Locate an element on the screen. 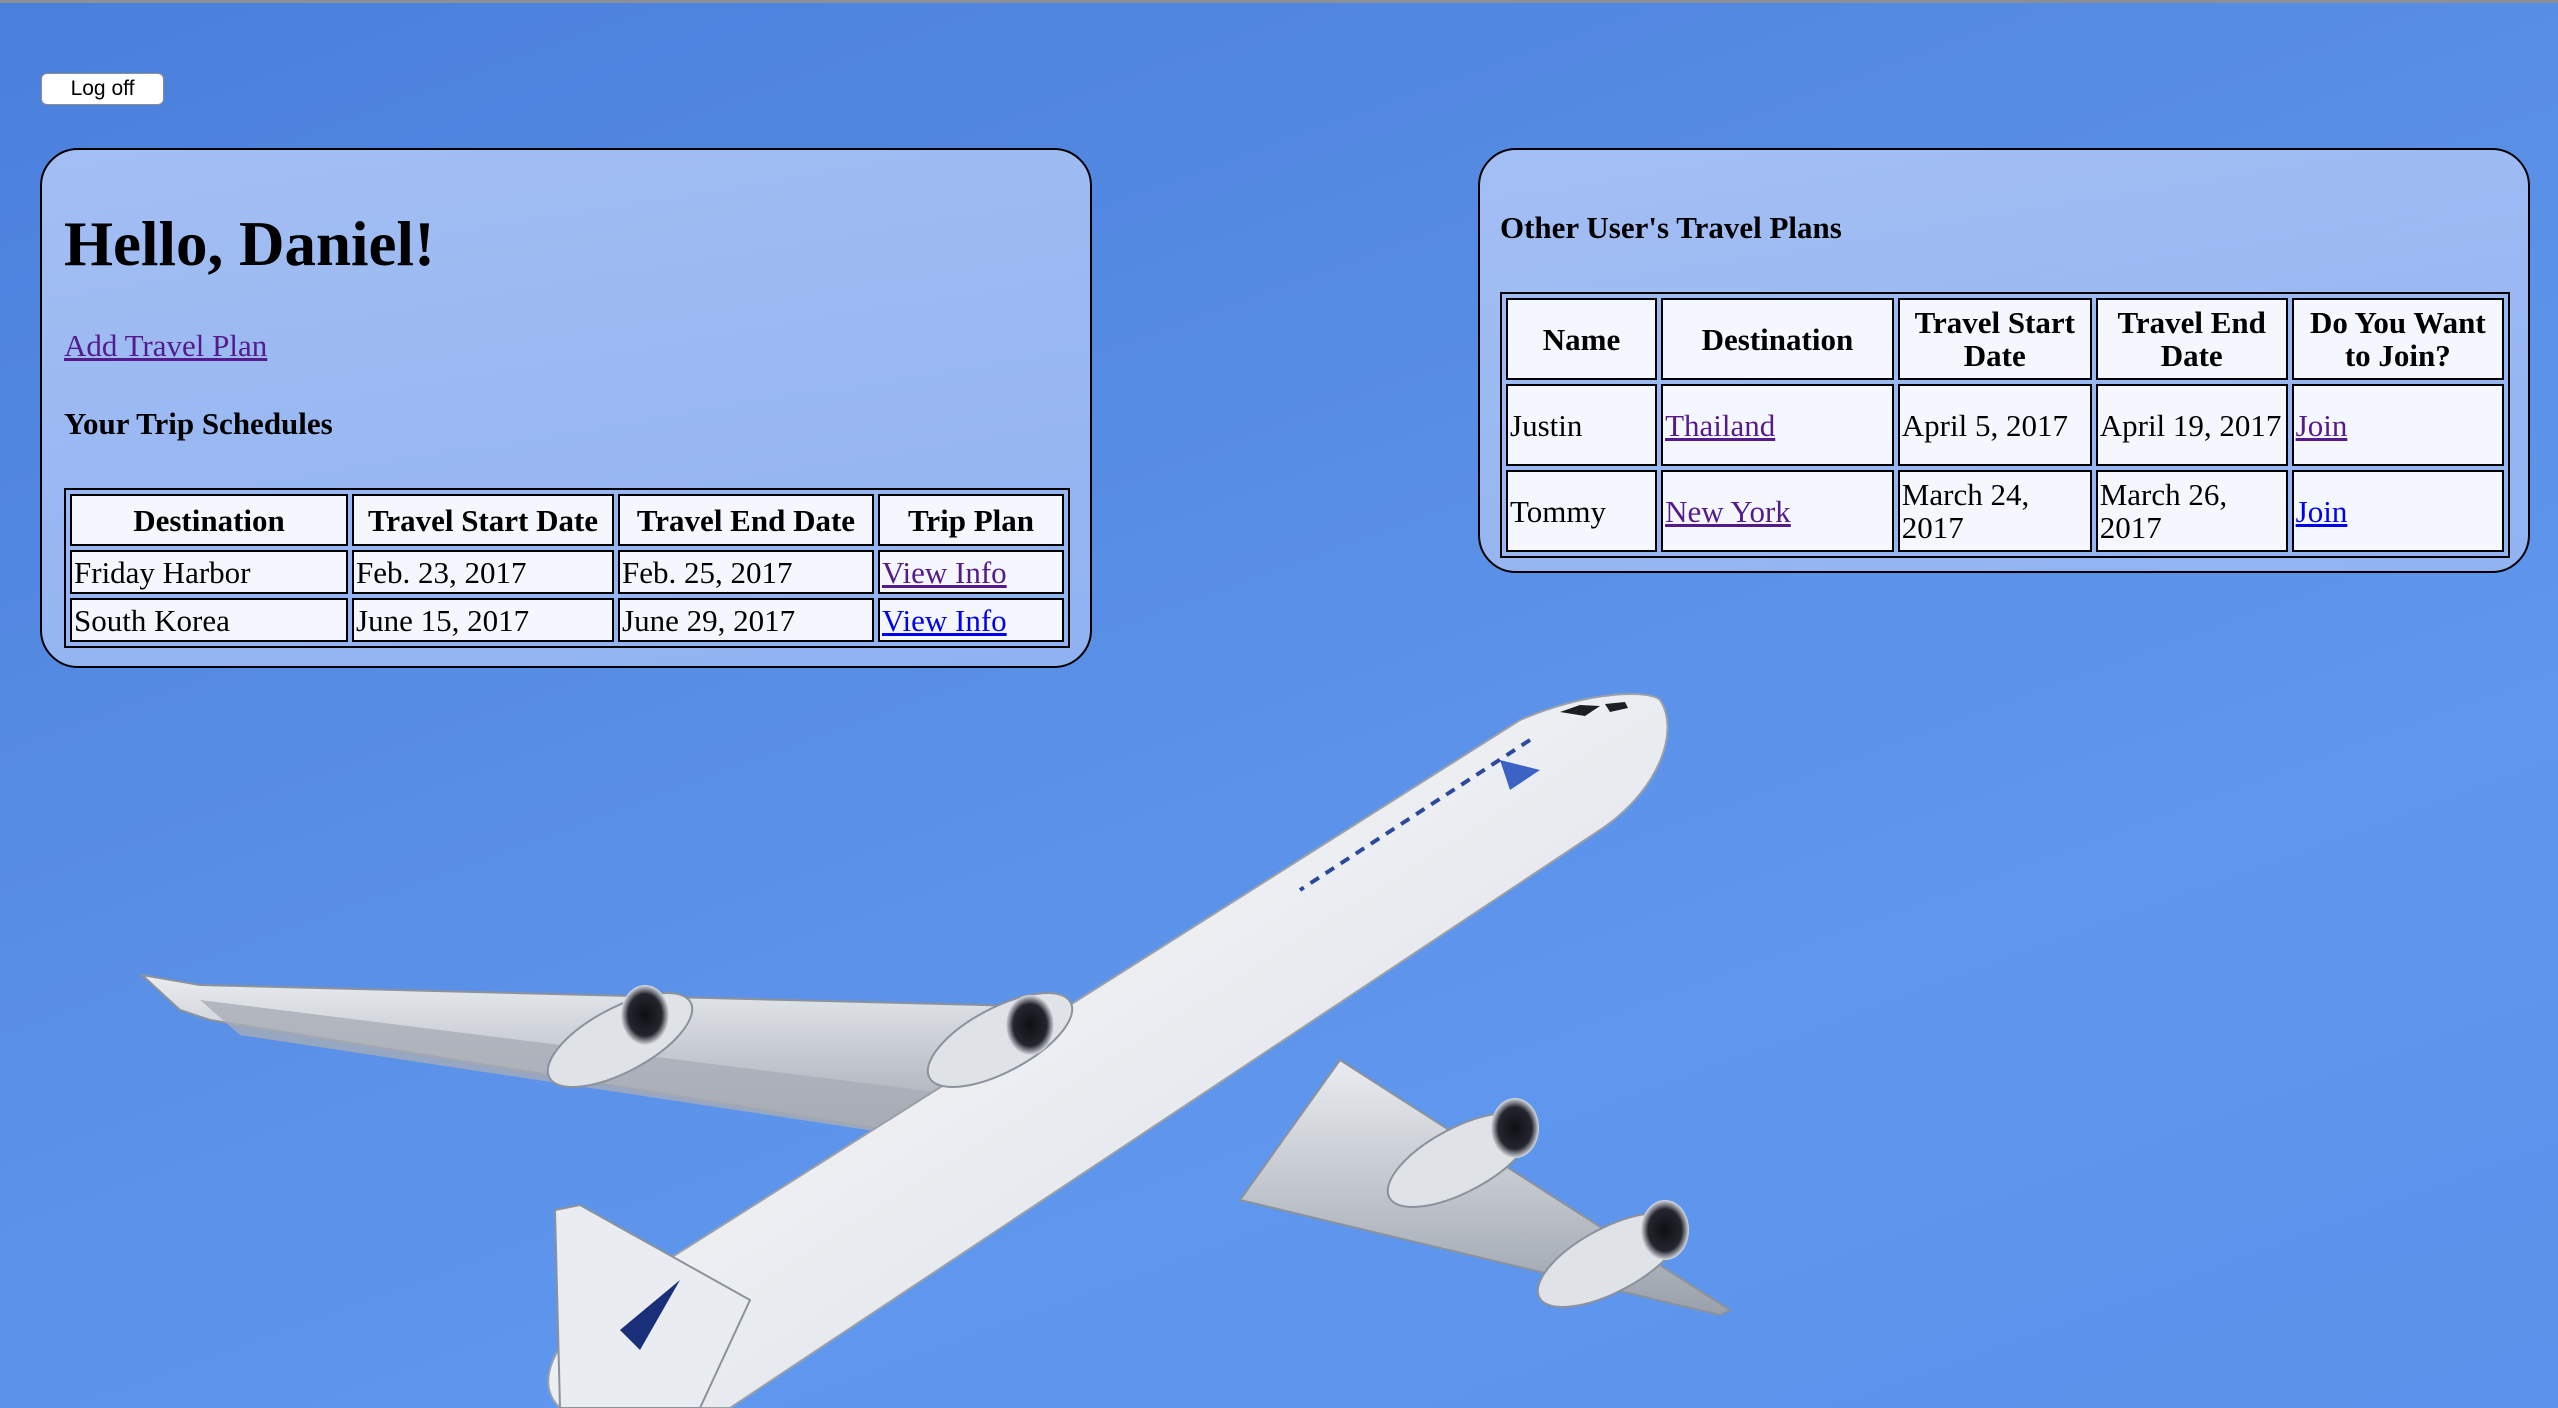 The height and width of the screenshot is (1408, 2558). destination-cell: Thailand is located at coordinates (1777, 425).